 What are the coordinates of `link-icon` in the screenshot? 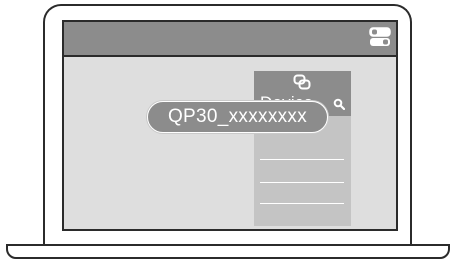 It's located at (302, 82).